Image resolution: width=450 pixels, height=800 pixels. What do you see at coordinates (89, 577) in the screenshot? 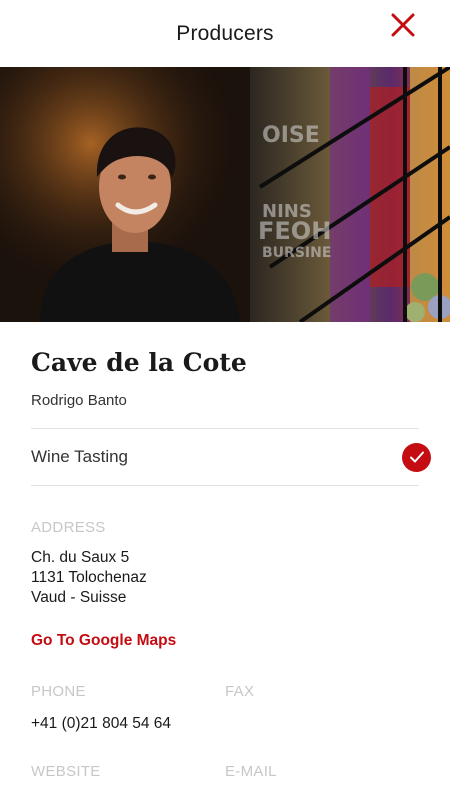
I see `address-line: 1131 Tolochenaz` at bounding box center [89, 577].